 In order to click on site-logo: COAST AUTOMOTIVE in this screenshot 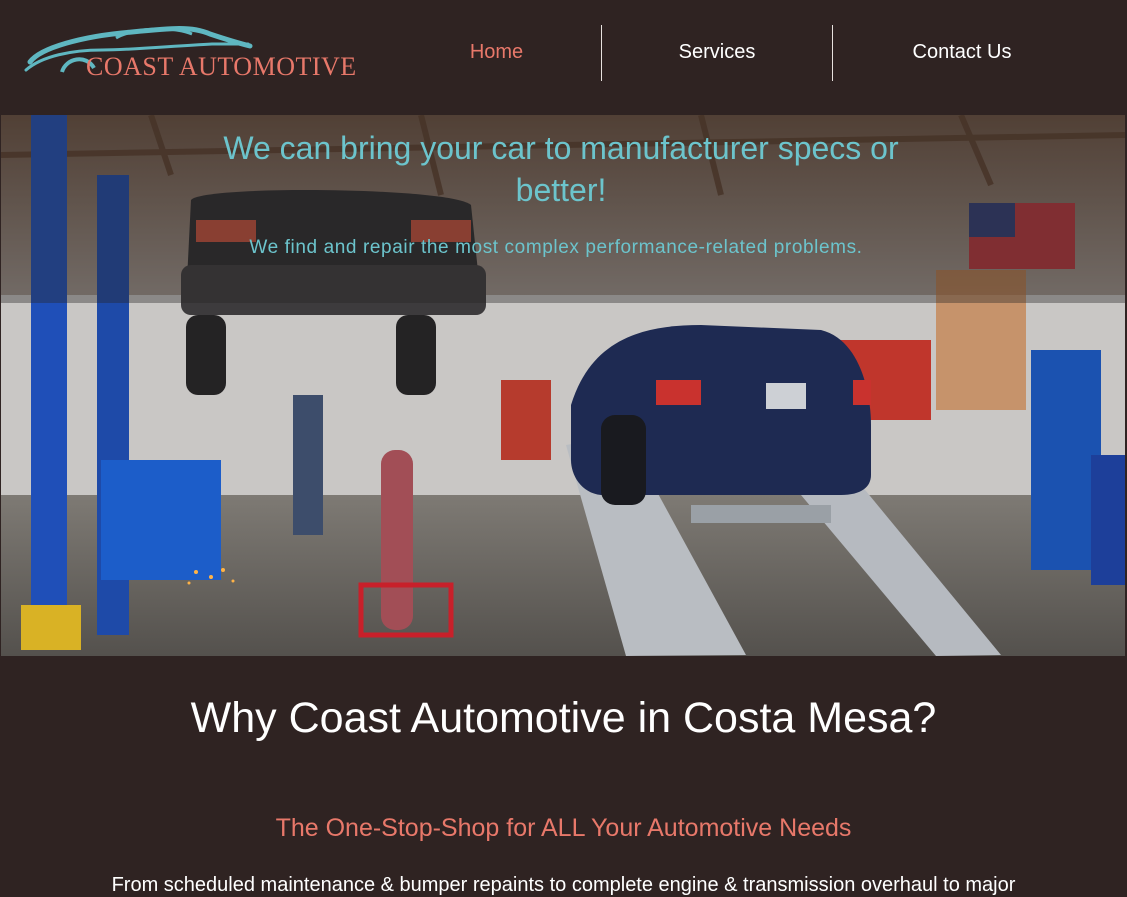, I will do `click(189, 52)`.